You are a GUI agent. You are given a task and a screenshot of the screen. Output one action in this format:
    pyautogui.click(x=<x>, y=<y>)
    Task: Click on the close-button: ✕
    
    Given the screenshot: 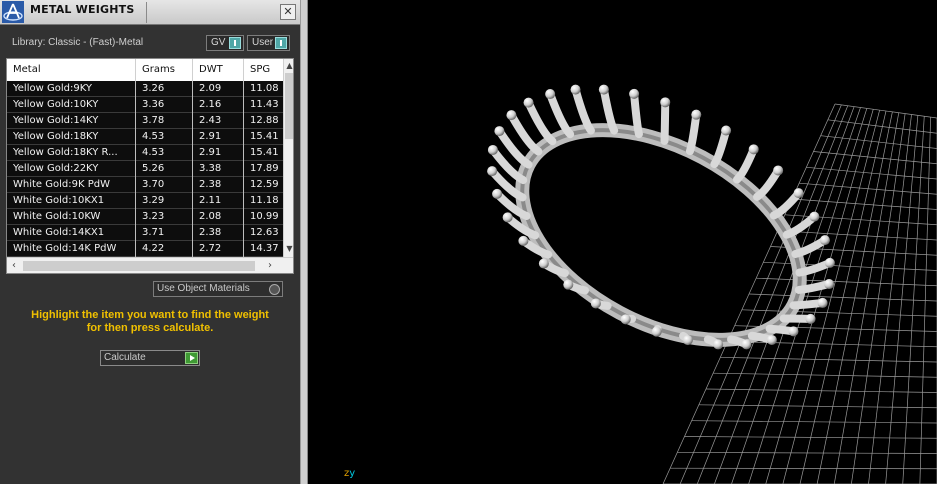 What is the action you would take?
    pyautogui.click(x=288, y=12)
    